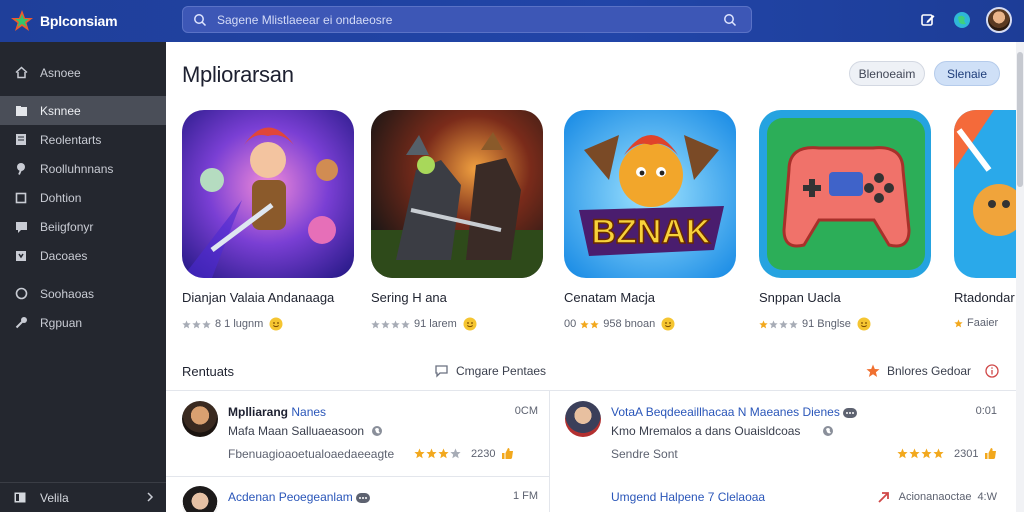 The width and height of the screenshot is (1024, 512). Describe the element at coordinates (483, 453) in the screenshot. I see `rating-count: 2230` at that location.